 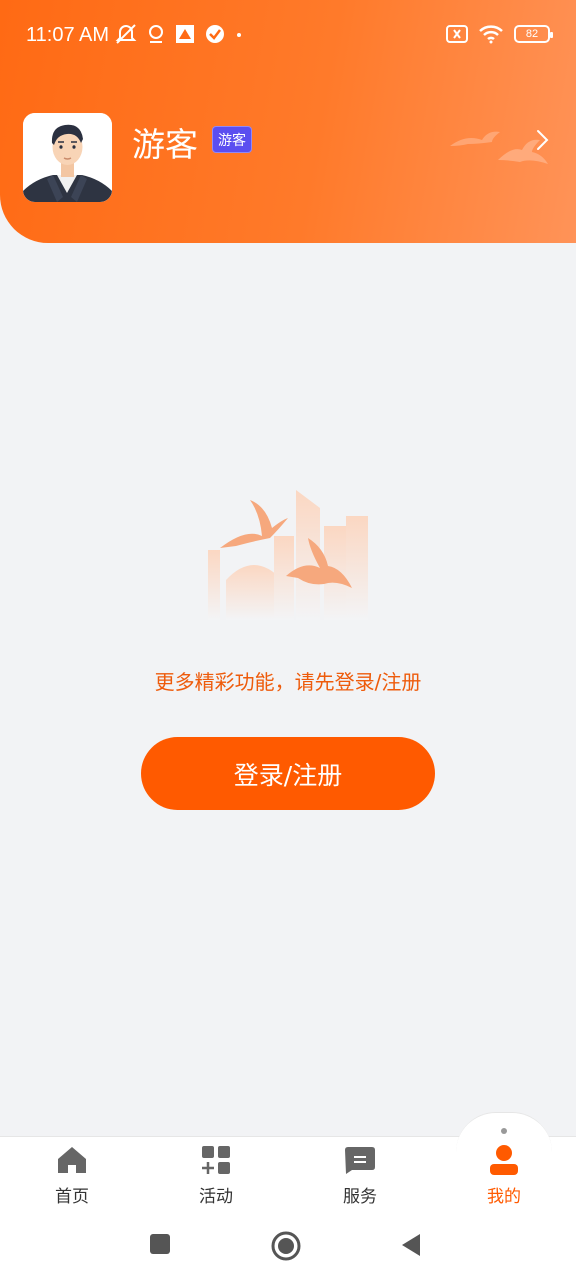 What do you see at coordinates (504, 1197) in the screenshot?
I see `tab-label: 我的` at bounding box center [504, 1197].